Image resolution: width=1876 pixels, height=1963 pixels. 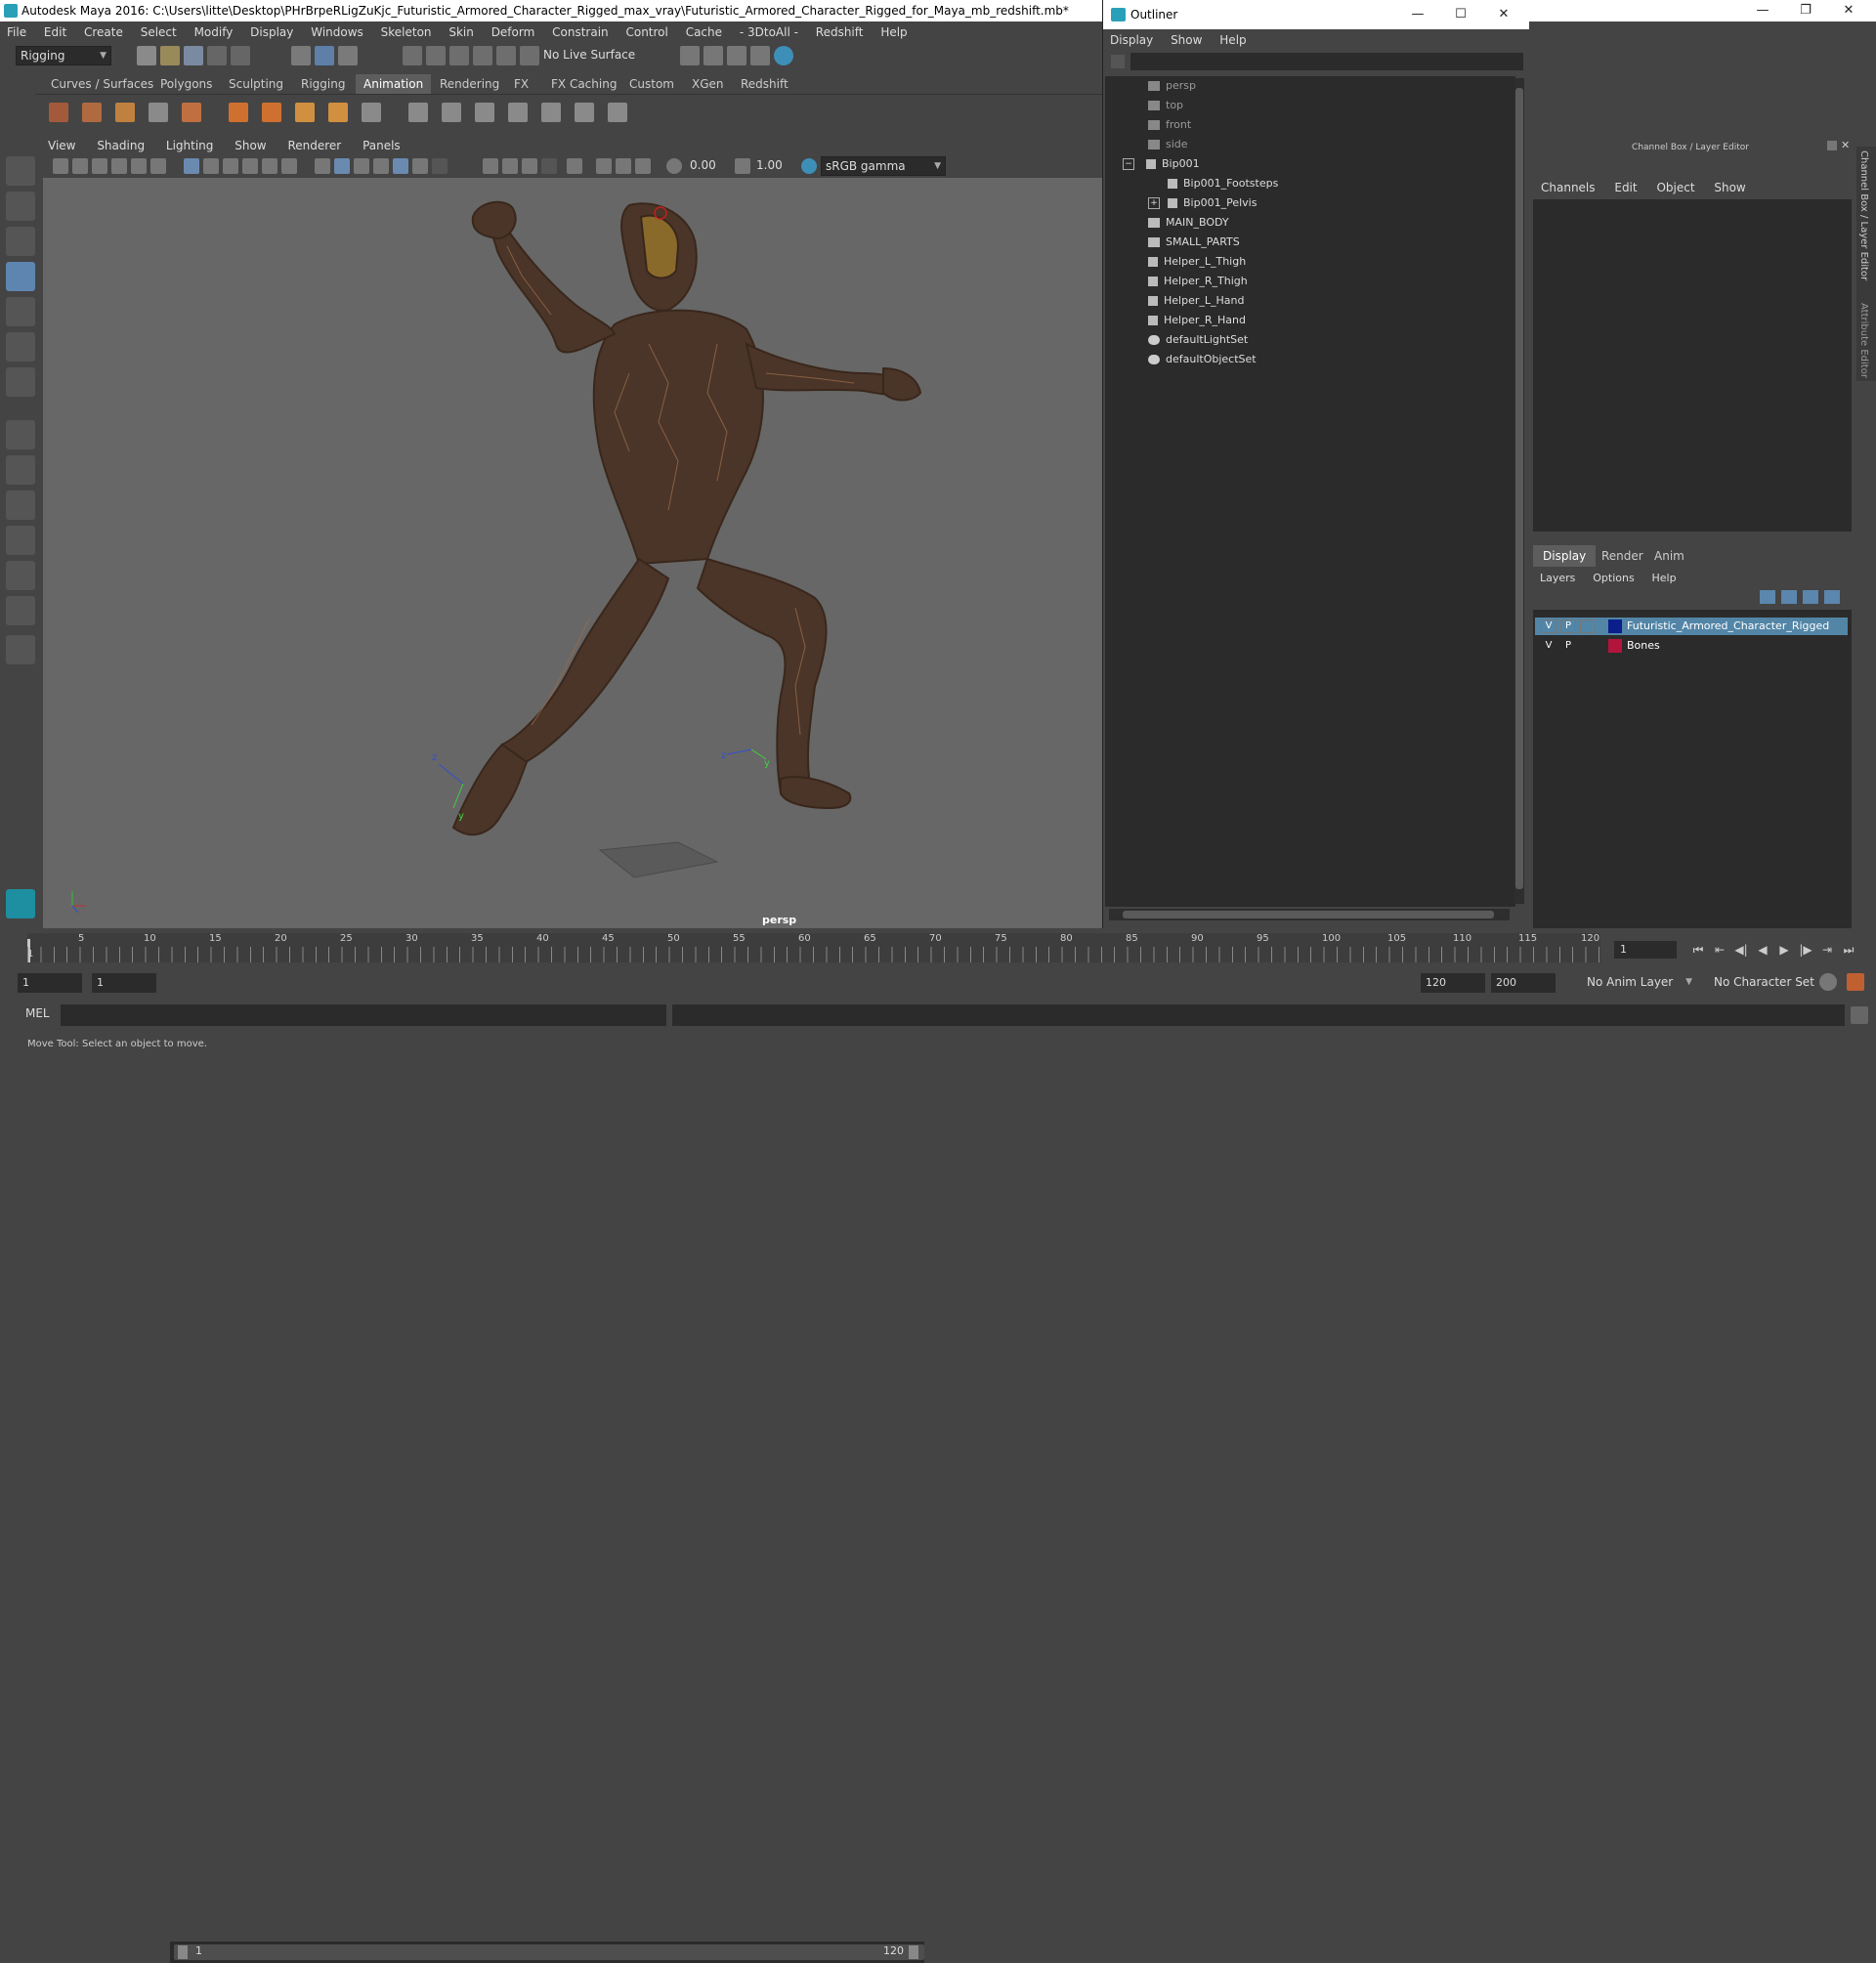 I want to click on menu-redshift: Redshift, so click(x=840, y=32).